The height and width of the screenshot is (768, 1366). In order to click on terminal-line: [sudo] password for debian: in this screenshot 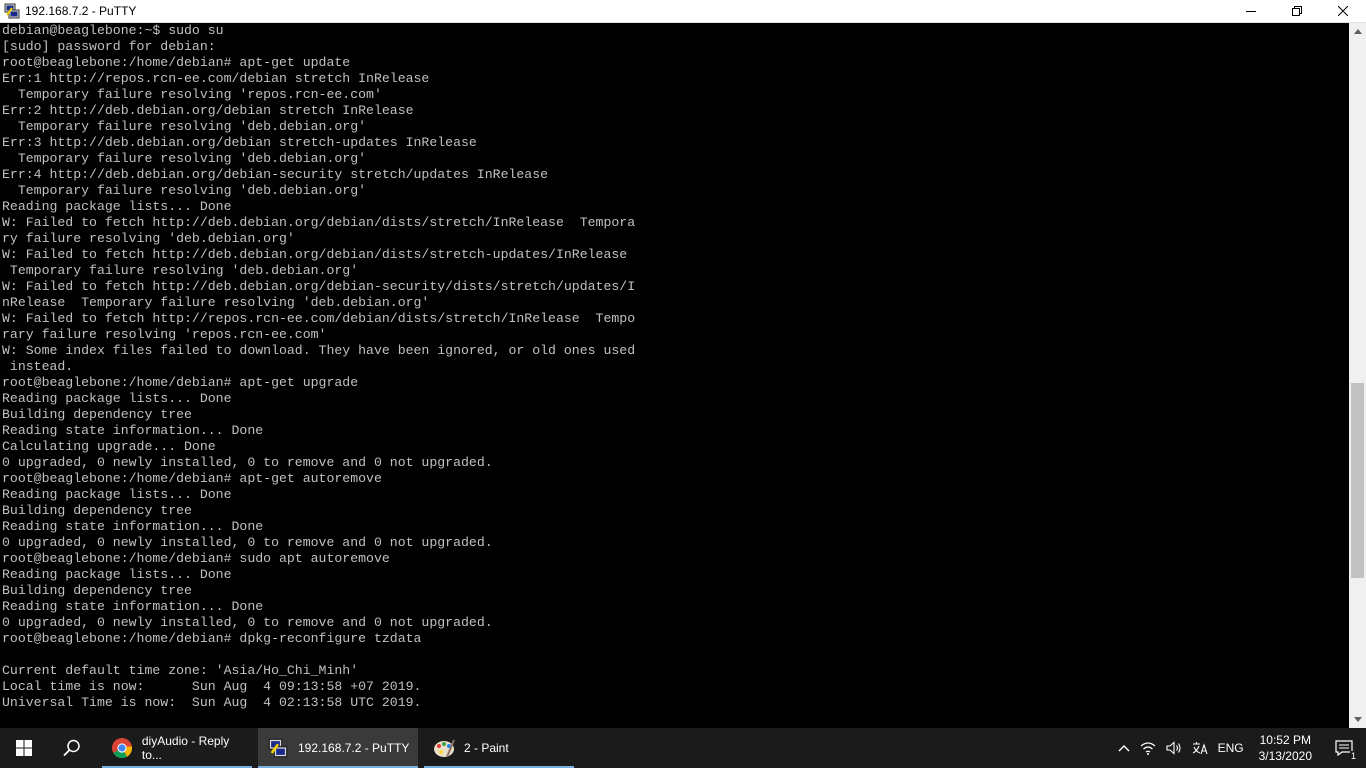, I will do `click(109, 46)`.